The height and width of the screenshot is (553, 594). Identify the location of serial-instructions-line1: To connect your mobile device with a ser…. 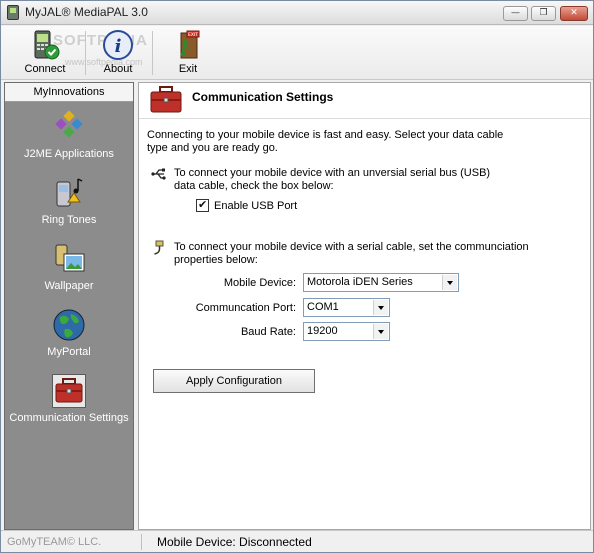
(351, 247).